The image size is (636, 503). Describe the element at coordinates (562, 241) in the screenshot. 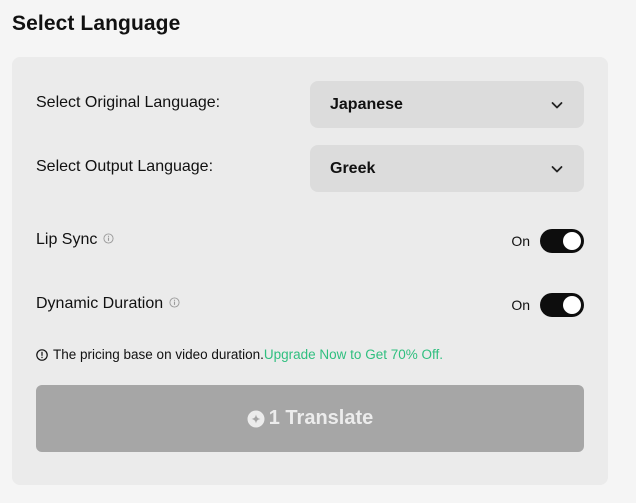

I see `lip-sync-toggle` at that location.